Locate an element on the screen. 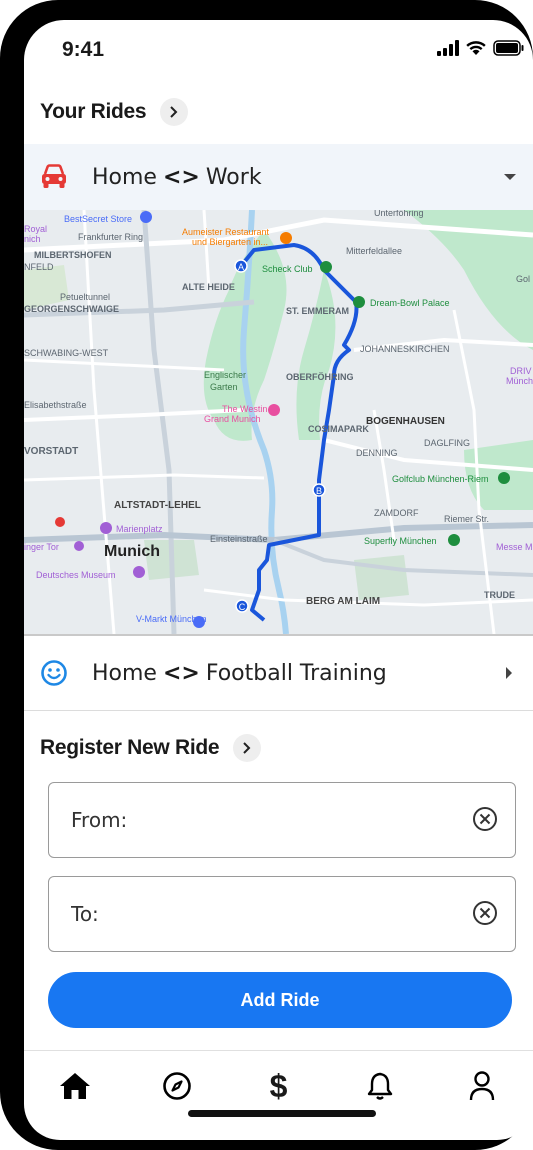  home-icon is located at coordinates (74, 1086).